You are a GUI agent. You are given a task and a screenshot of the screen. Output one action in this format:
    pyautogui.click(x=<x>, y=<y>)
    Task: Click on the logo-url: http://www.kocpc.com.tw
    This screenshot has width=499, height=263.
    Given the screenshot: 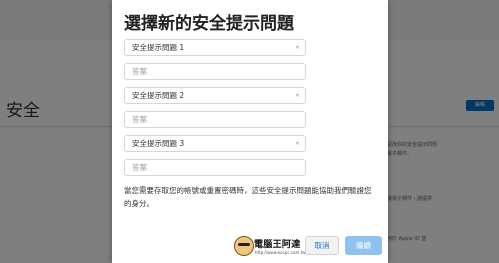 What is the action you would take?
    pyautogui.click(x=280, y=252)
    